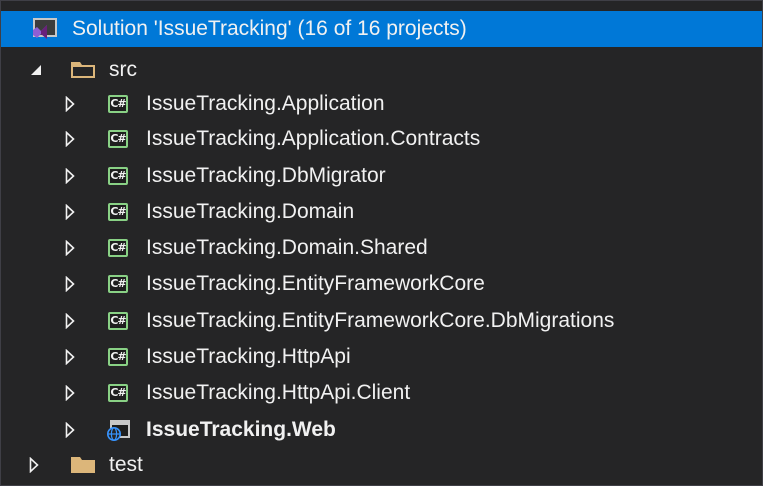 The height and width of the screenshot is (486, 763). I want to click on folder-node-src: src, so click(381, 70).